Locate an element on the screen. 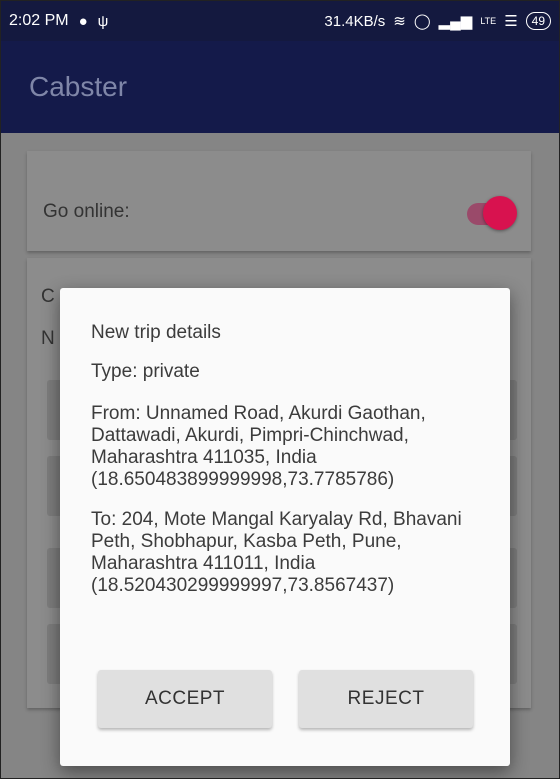  volte-icon: LTE is located at coordinates (488, 20).